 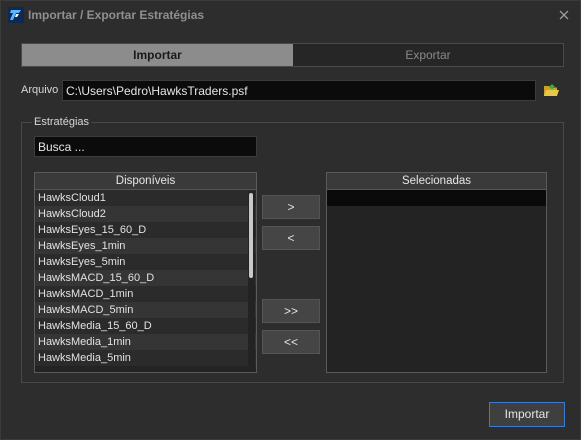 What do you see at coordinates (251, 281) in the screenshot?
I see `available-list-scrollbar` at bounding box center [251, 281].